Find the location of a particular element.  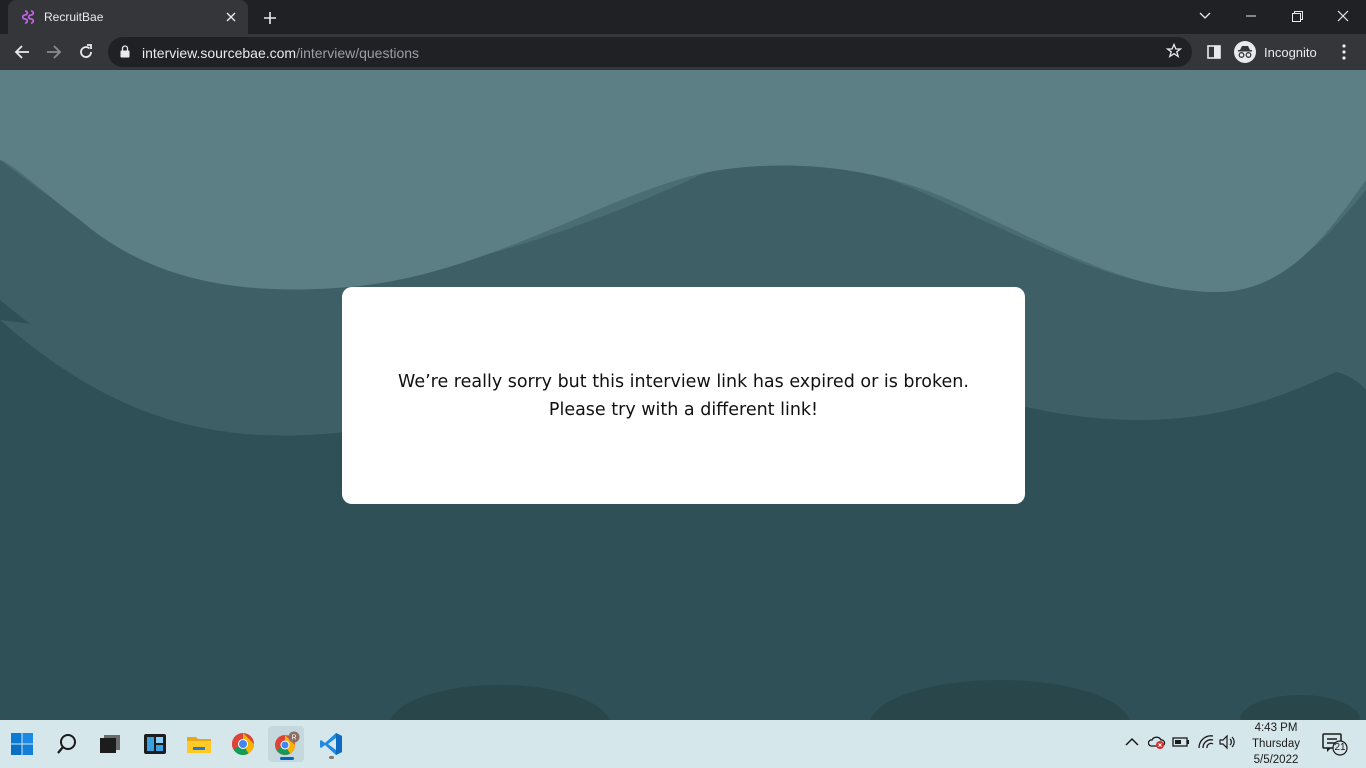

incognito-profile: Incognito is located at coordinates (1275, 52).